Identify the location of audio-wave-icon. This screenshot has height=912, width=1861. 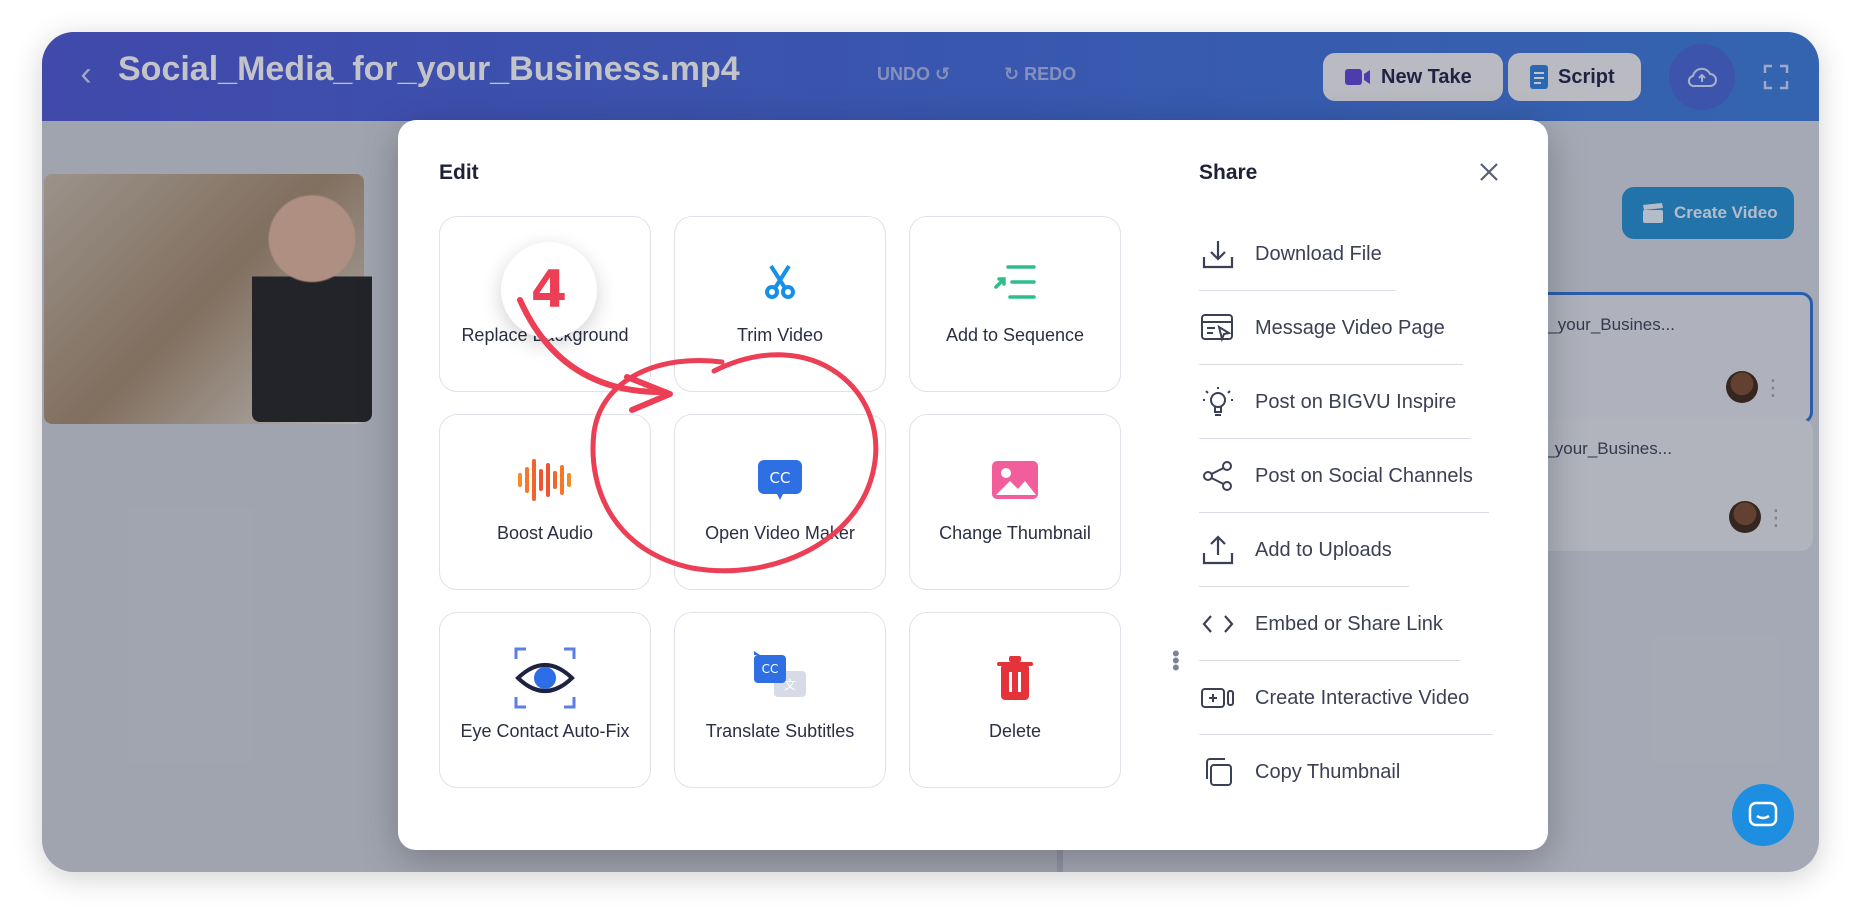
(545, 480).